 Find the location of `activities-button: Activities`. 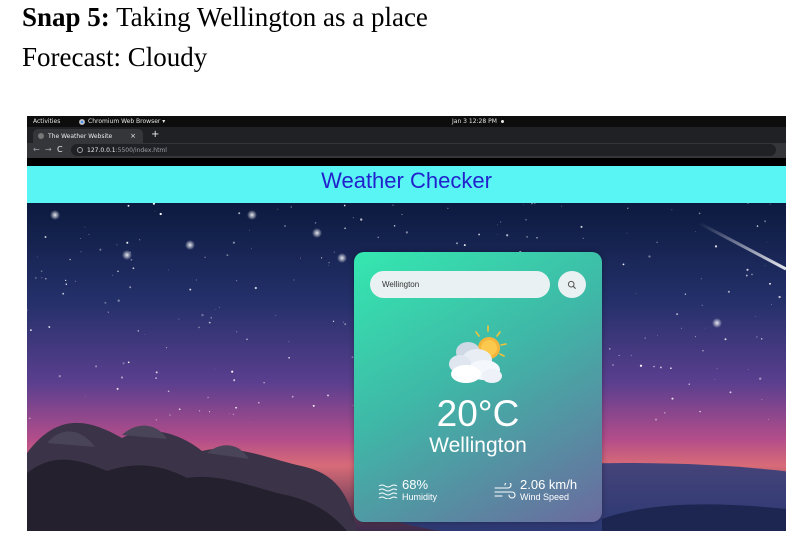

activities-button: Activities is located at coordinates (46, 121).